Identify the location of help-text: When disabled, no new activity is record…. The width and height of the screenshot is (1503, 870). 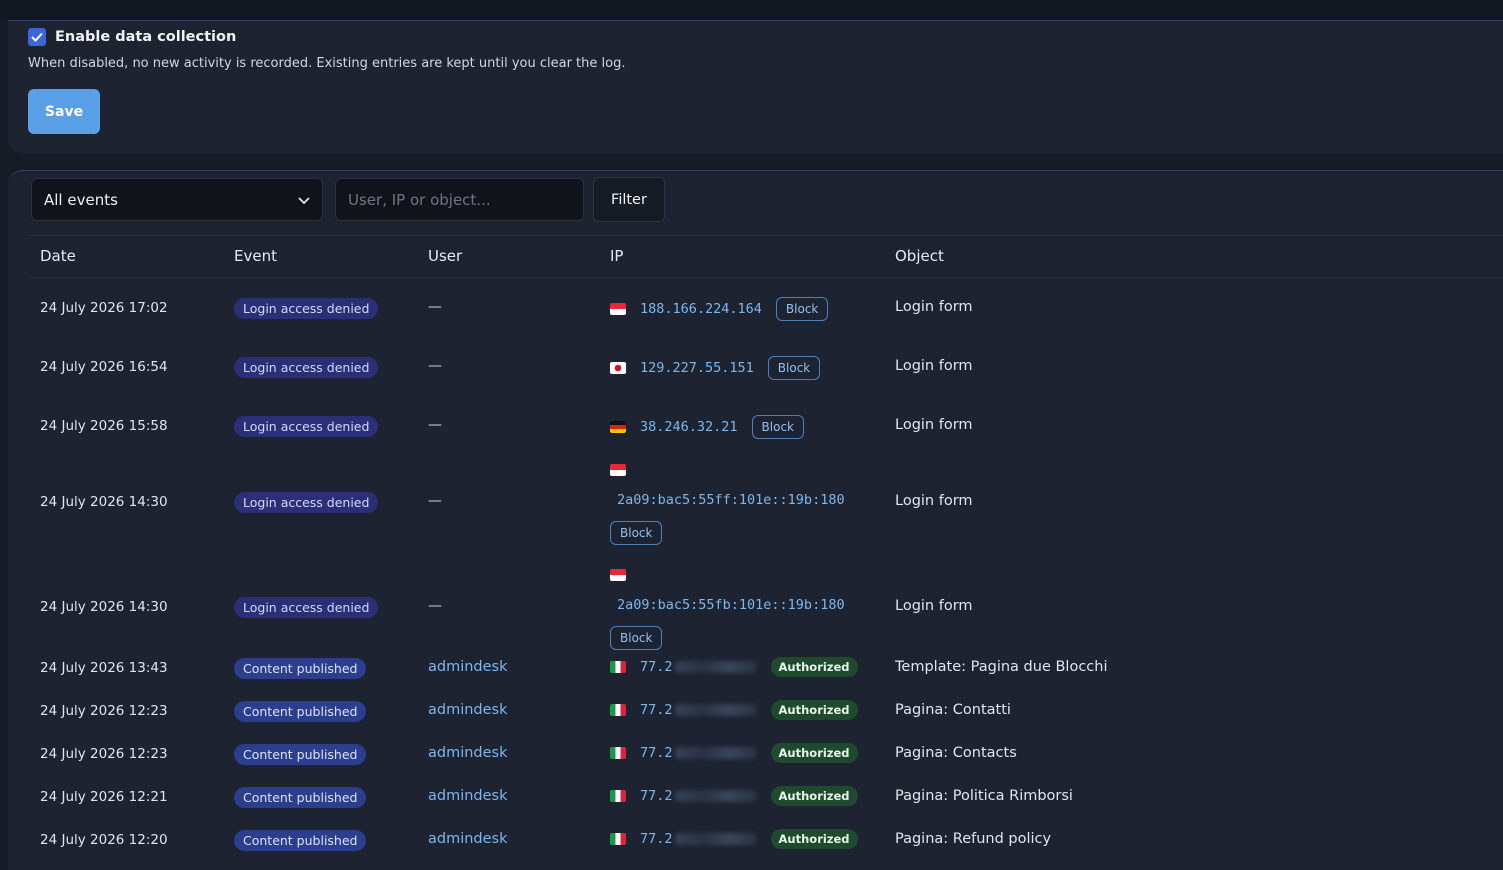
(327, 63).